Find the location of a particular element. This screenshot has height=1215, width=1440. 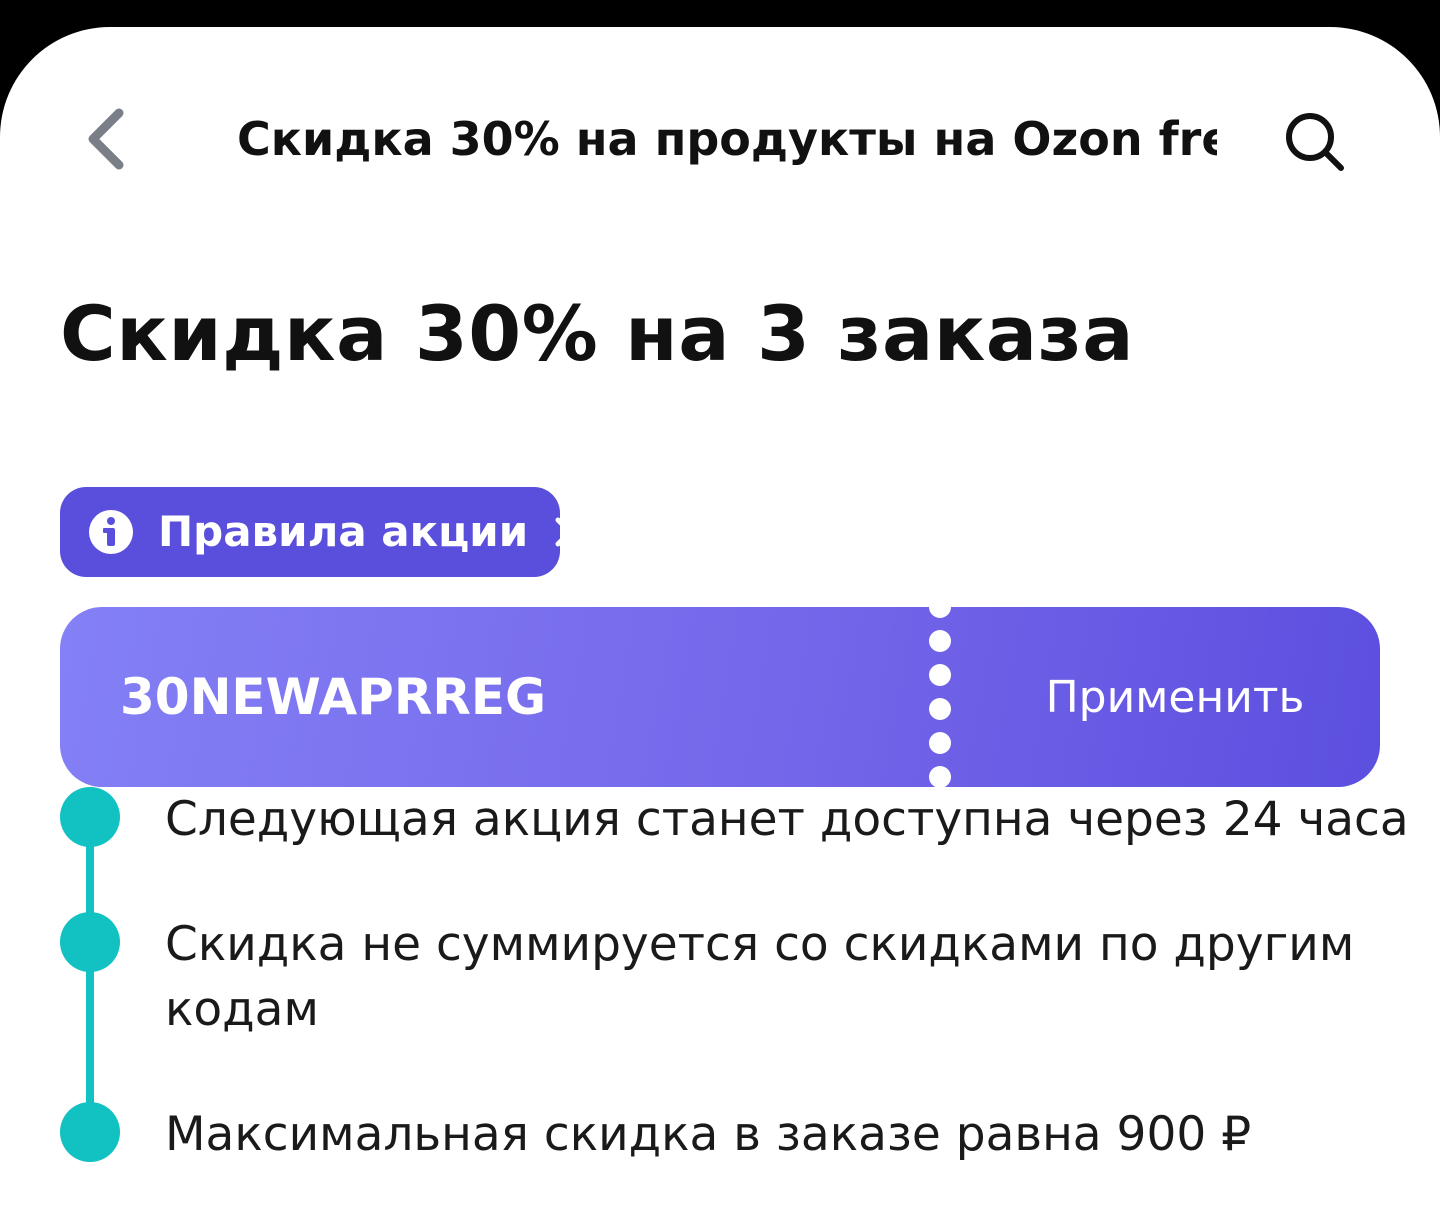

promo-coupon: 30NEWAPRREG Применить is located at coordinates (720, 697).